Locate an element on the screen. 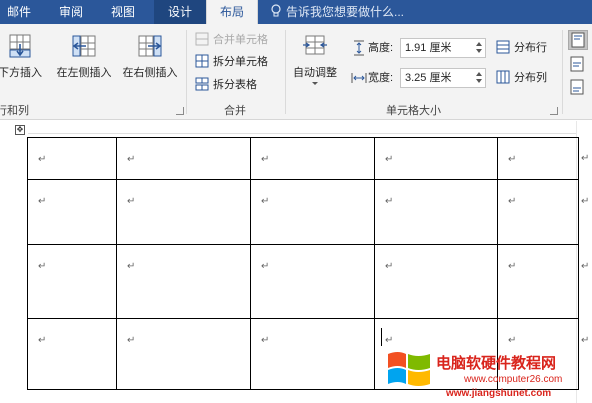 Image resolution: width=592 pixels, height=403 pixels. distribute-cols-label: 分布列 is located at coordinates (530, 78).